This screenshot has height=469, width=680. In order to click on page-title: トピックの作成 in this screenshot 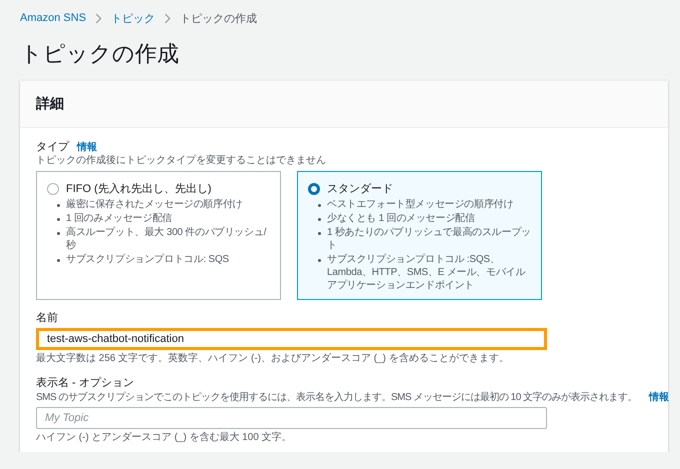, I will do `click(100, 54)`.